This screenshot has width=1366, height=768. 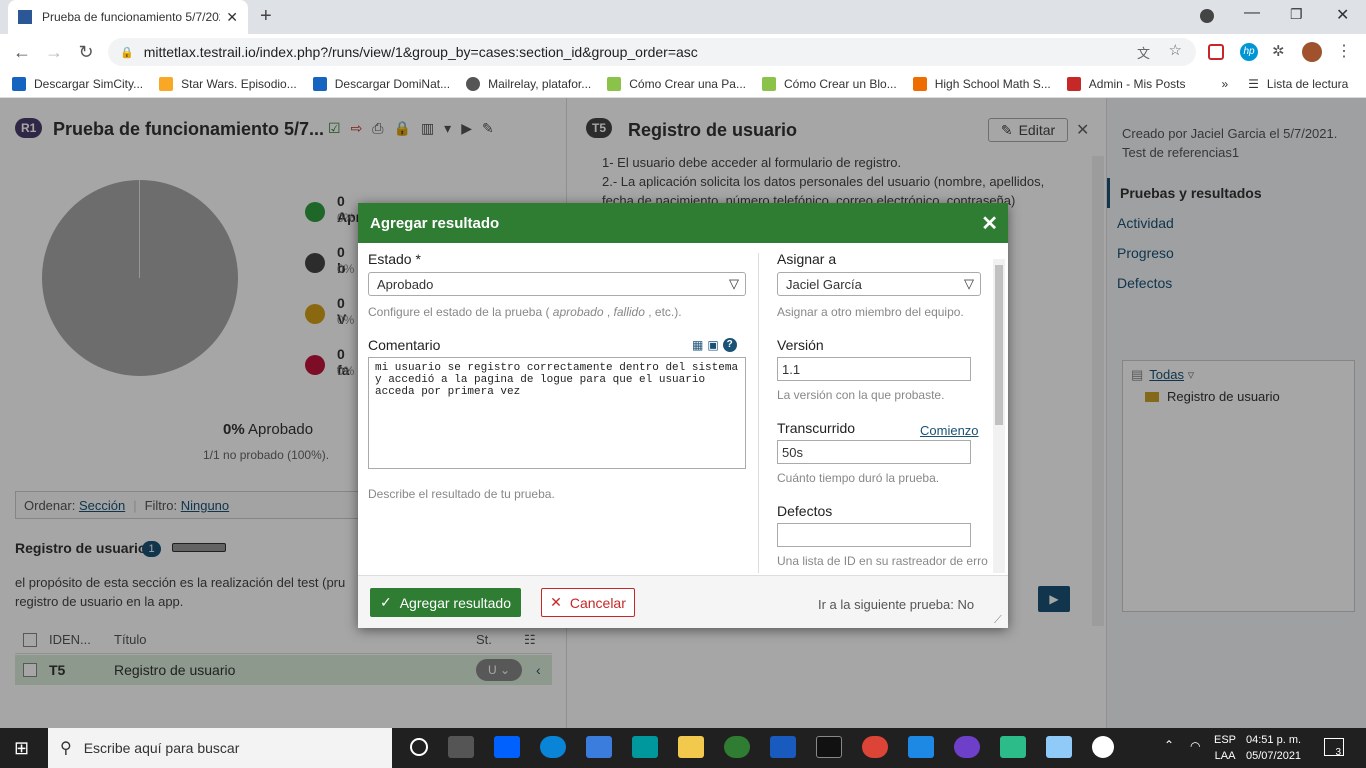 I want to click on forward-icon: →, so click(x=54, y=52).